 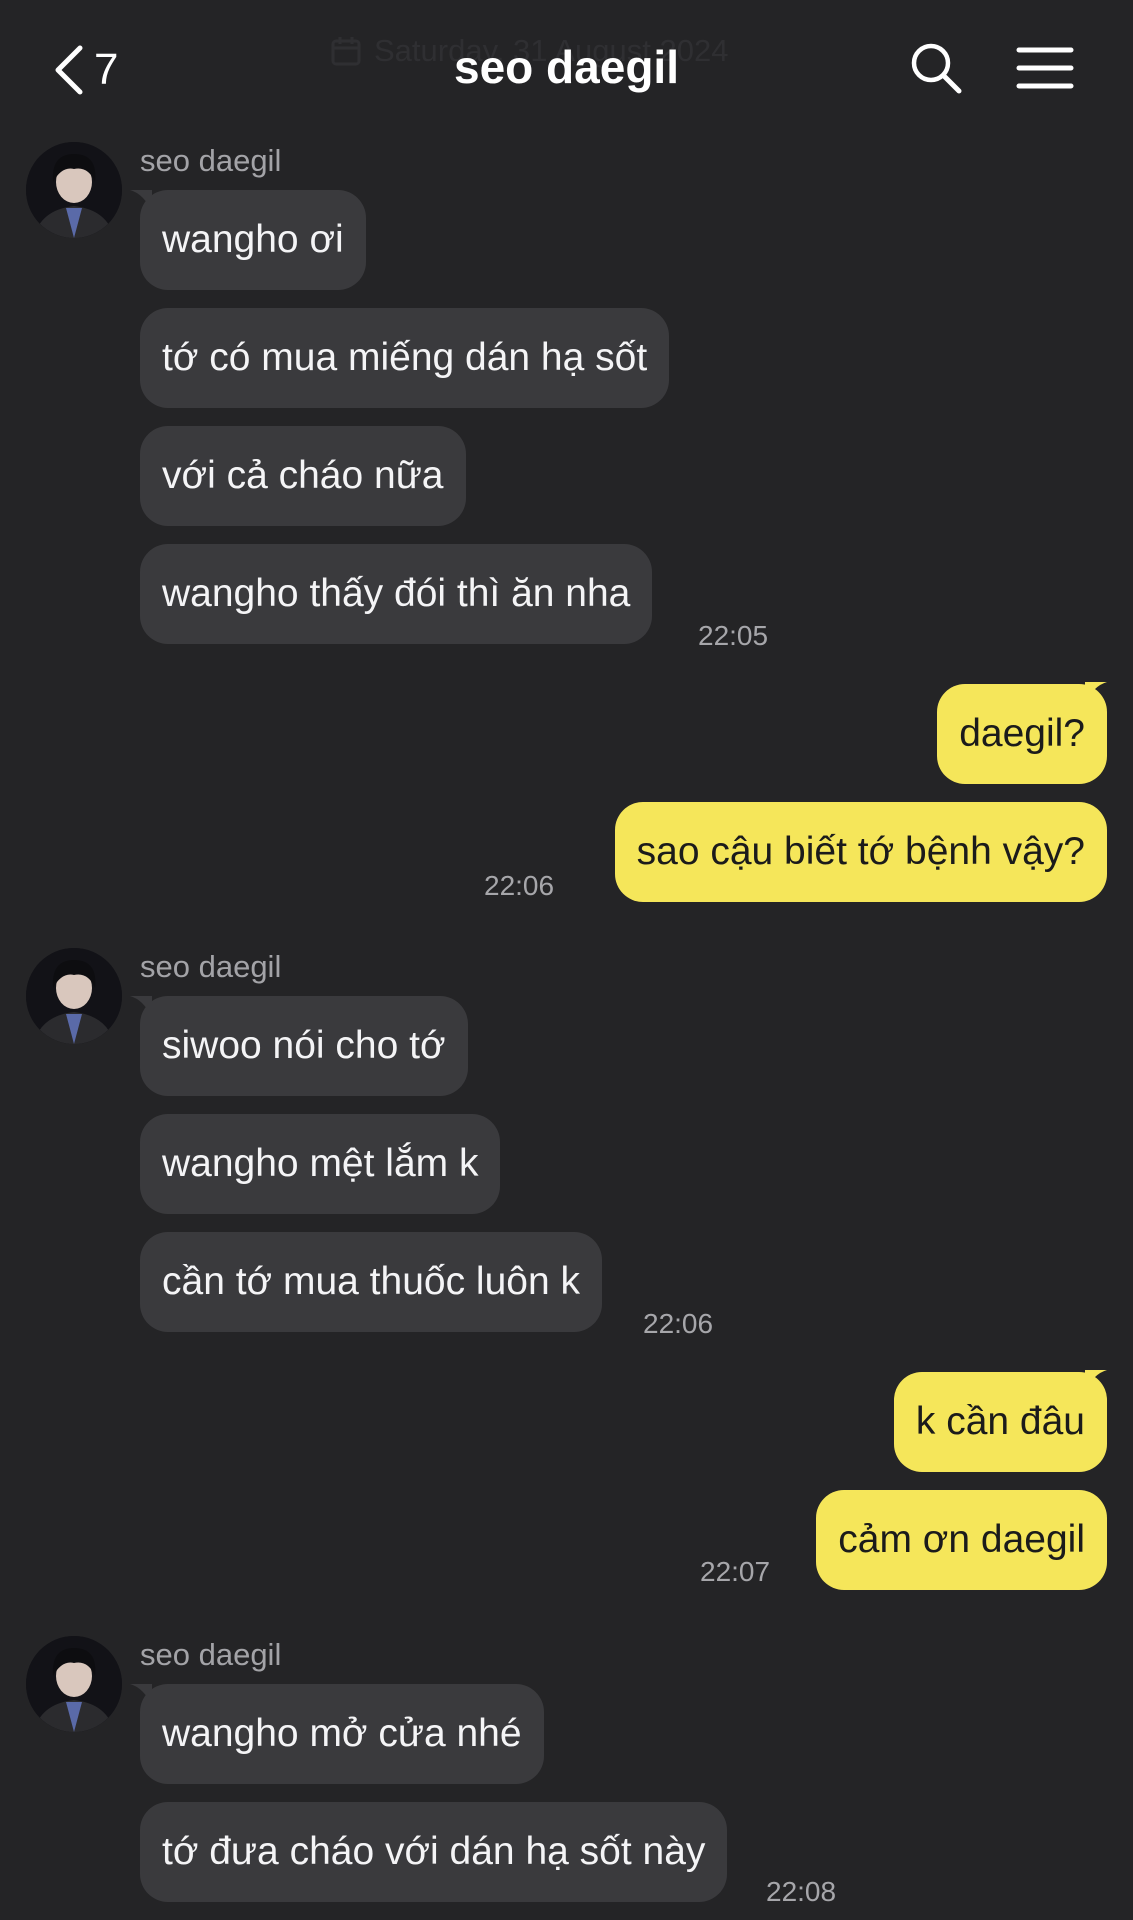 What do you see at coordinates (253, 240) in the screenshot?
I see `message-bubble: wangho ơi` at bounding box center [253, 240].